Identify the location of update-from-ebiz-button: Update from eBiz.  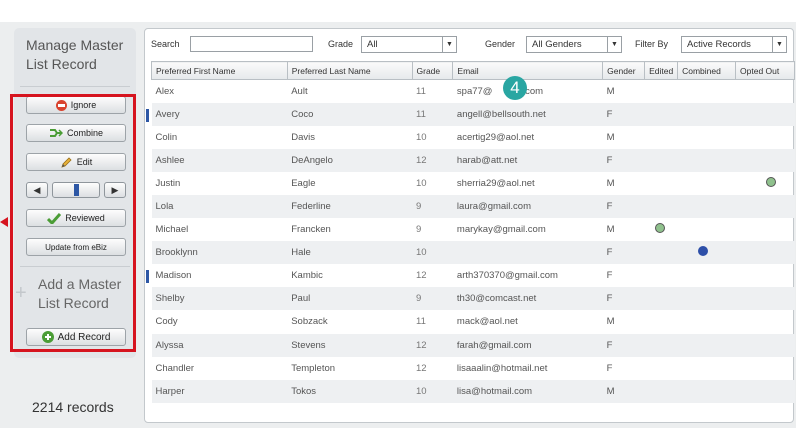
(76, 247).